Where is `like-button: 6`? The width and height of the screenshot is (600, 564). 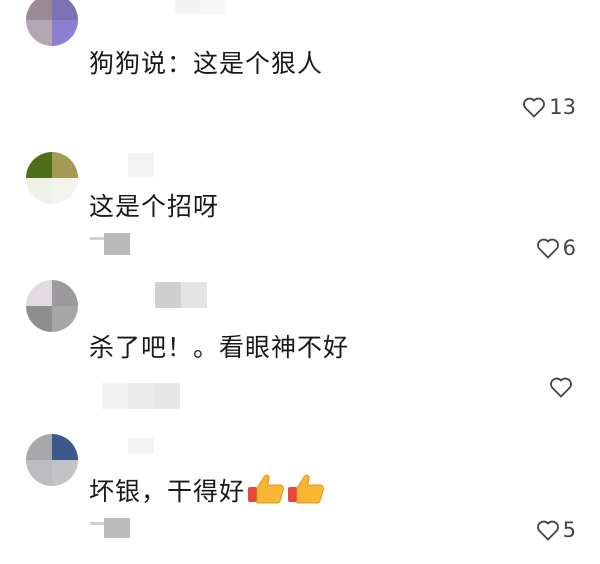
like-button: 6 is located at coordinates (556, 248).